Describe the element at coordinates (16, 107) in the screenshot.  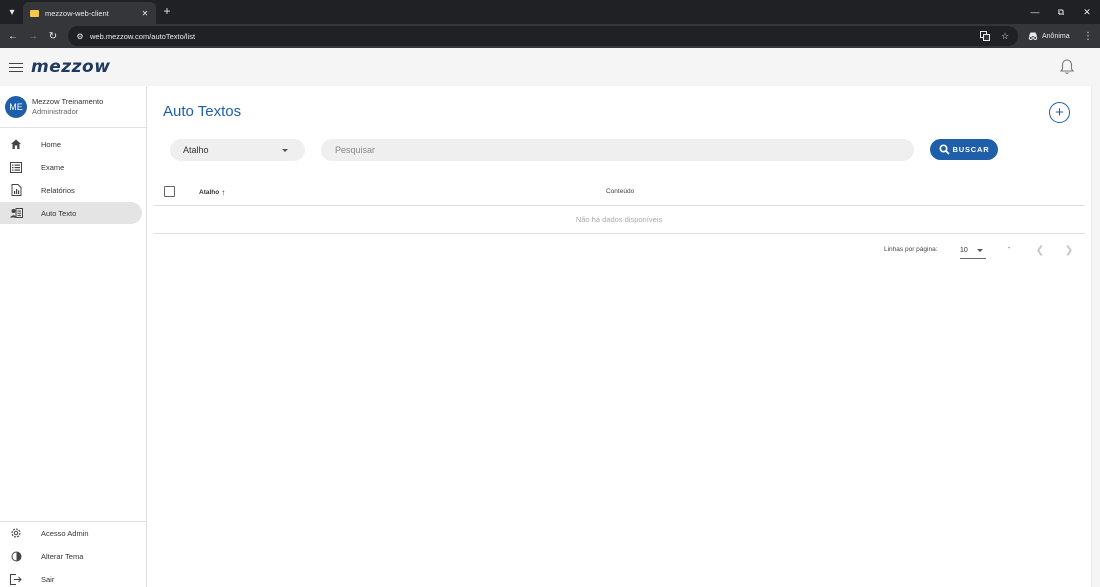
I see `avatar: ME` at that location.